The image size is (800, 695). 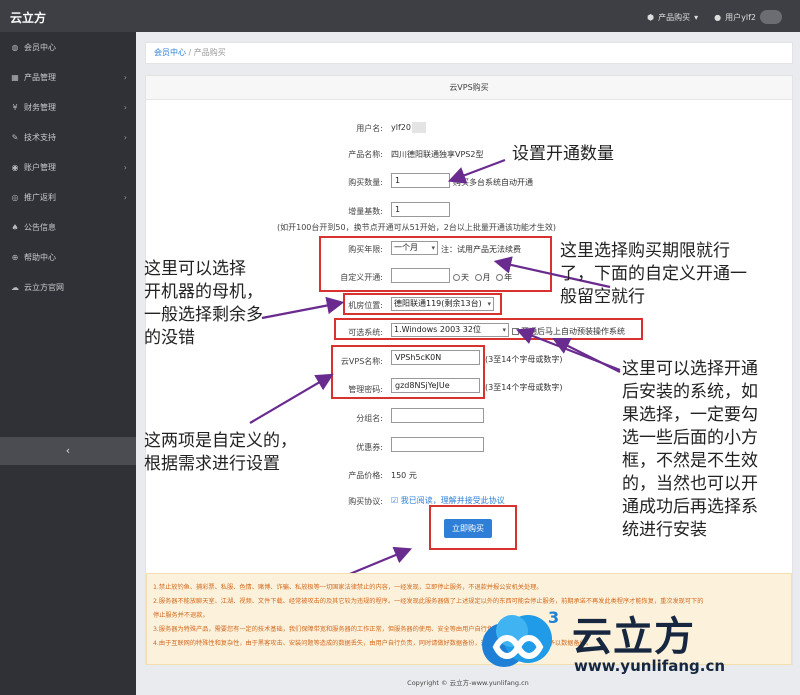 I want to click on sidebar-item-official-site: ☁ 云立方官网, so click(x=68, y=287).